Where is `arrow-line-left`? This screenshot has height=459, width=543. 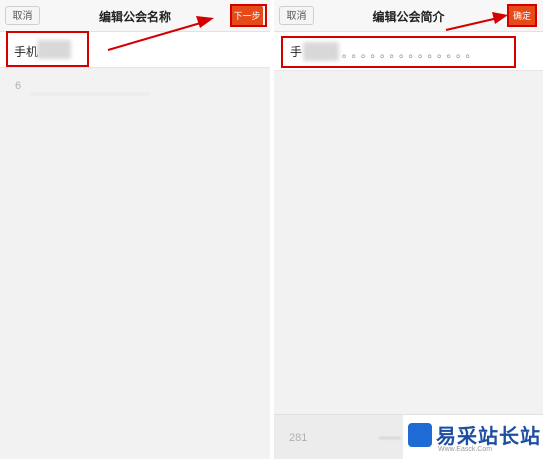
arrow-line-left is located at coordinates (156, 36).